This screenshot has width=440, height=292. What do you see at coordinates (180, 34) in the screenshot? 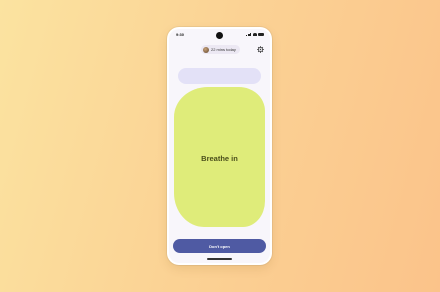
I see `status-time: 9:30` at bounding box center [180, 34].